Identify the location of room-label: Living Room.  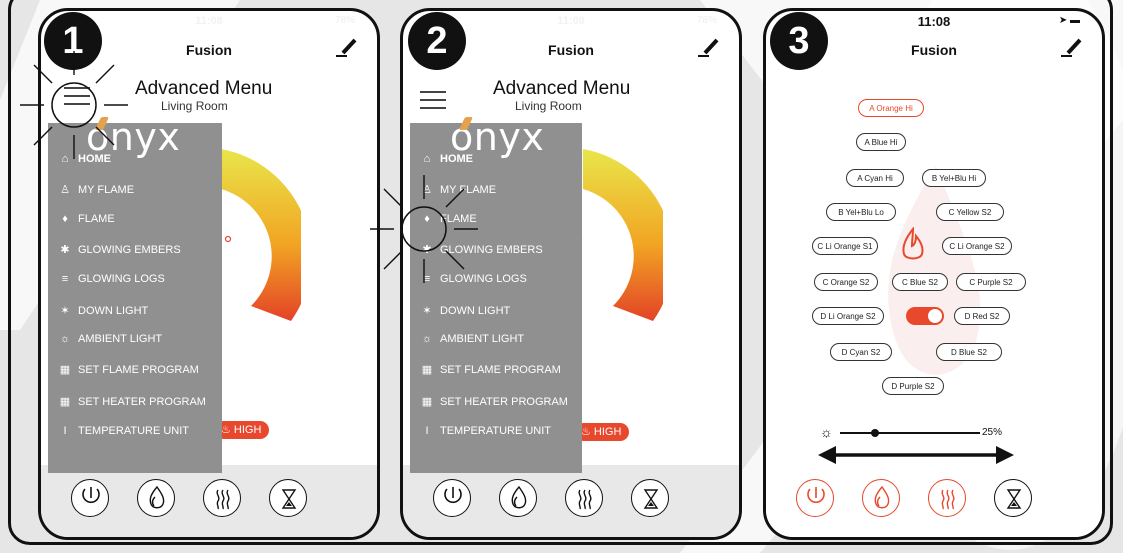
(194, 106).